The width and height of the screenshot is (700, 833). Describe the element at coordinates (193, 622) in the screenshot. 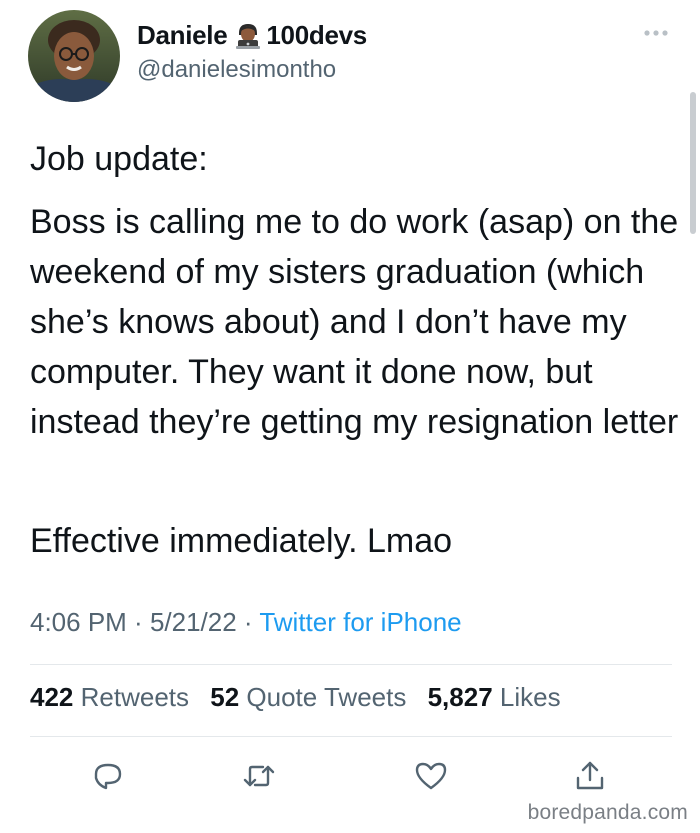

I see `tweet-date: 5/21/22` at that location.